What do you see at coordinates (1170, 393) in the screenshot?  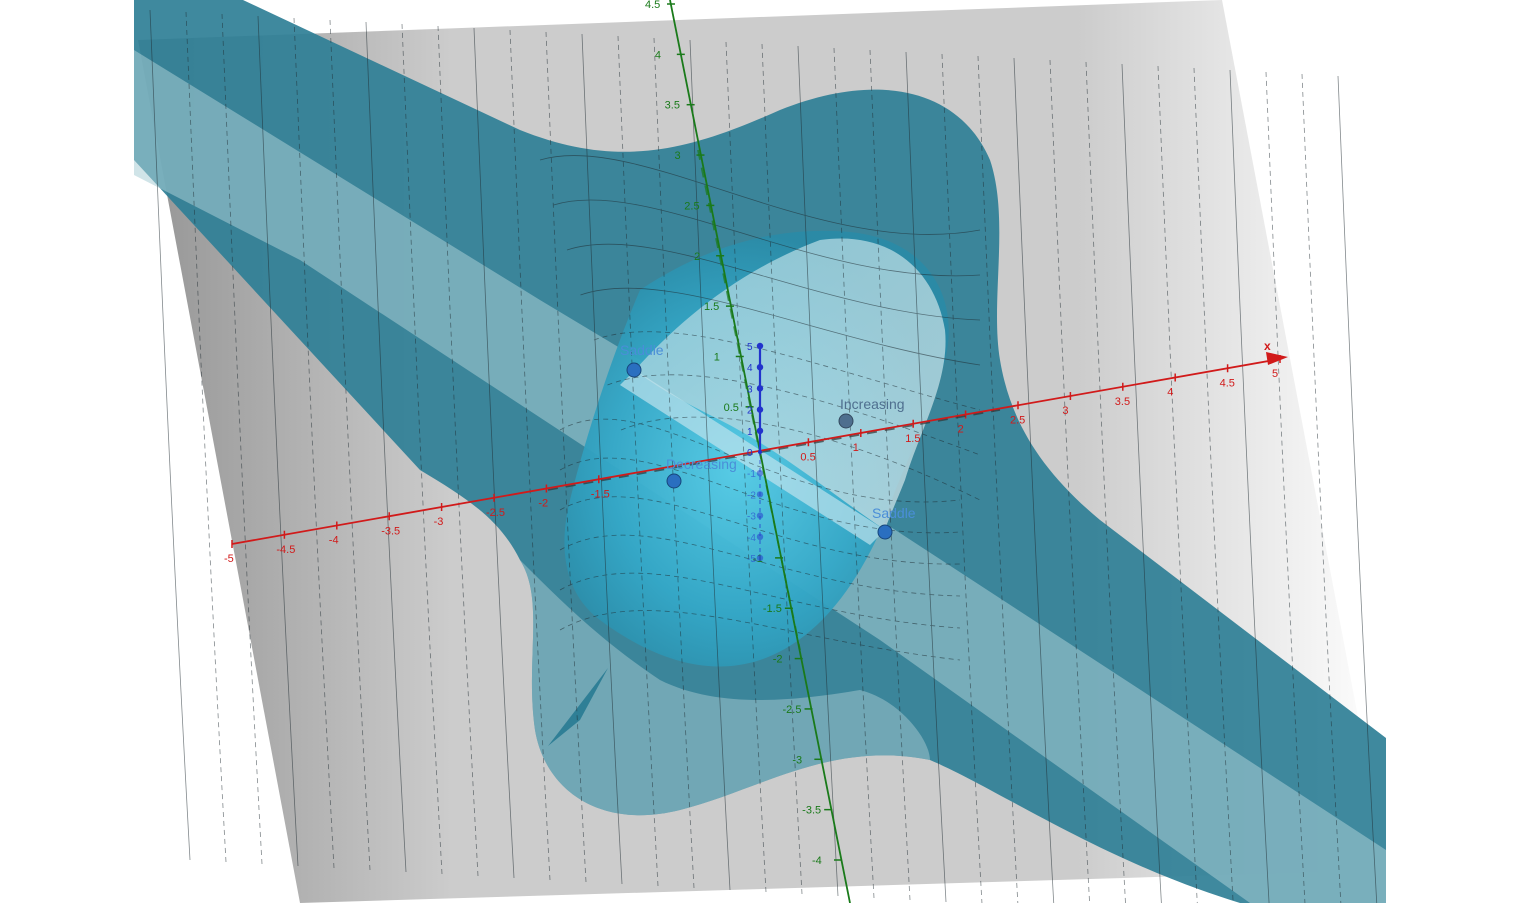 I see `x-tick-label: 4` at bounding box center [1170, 393].